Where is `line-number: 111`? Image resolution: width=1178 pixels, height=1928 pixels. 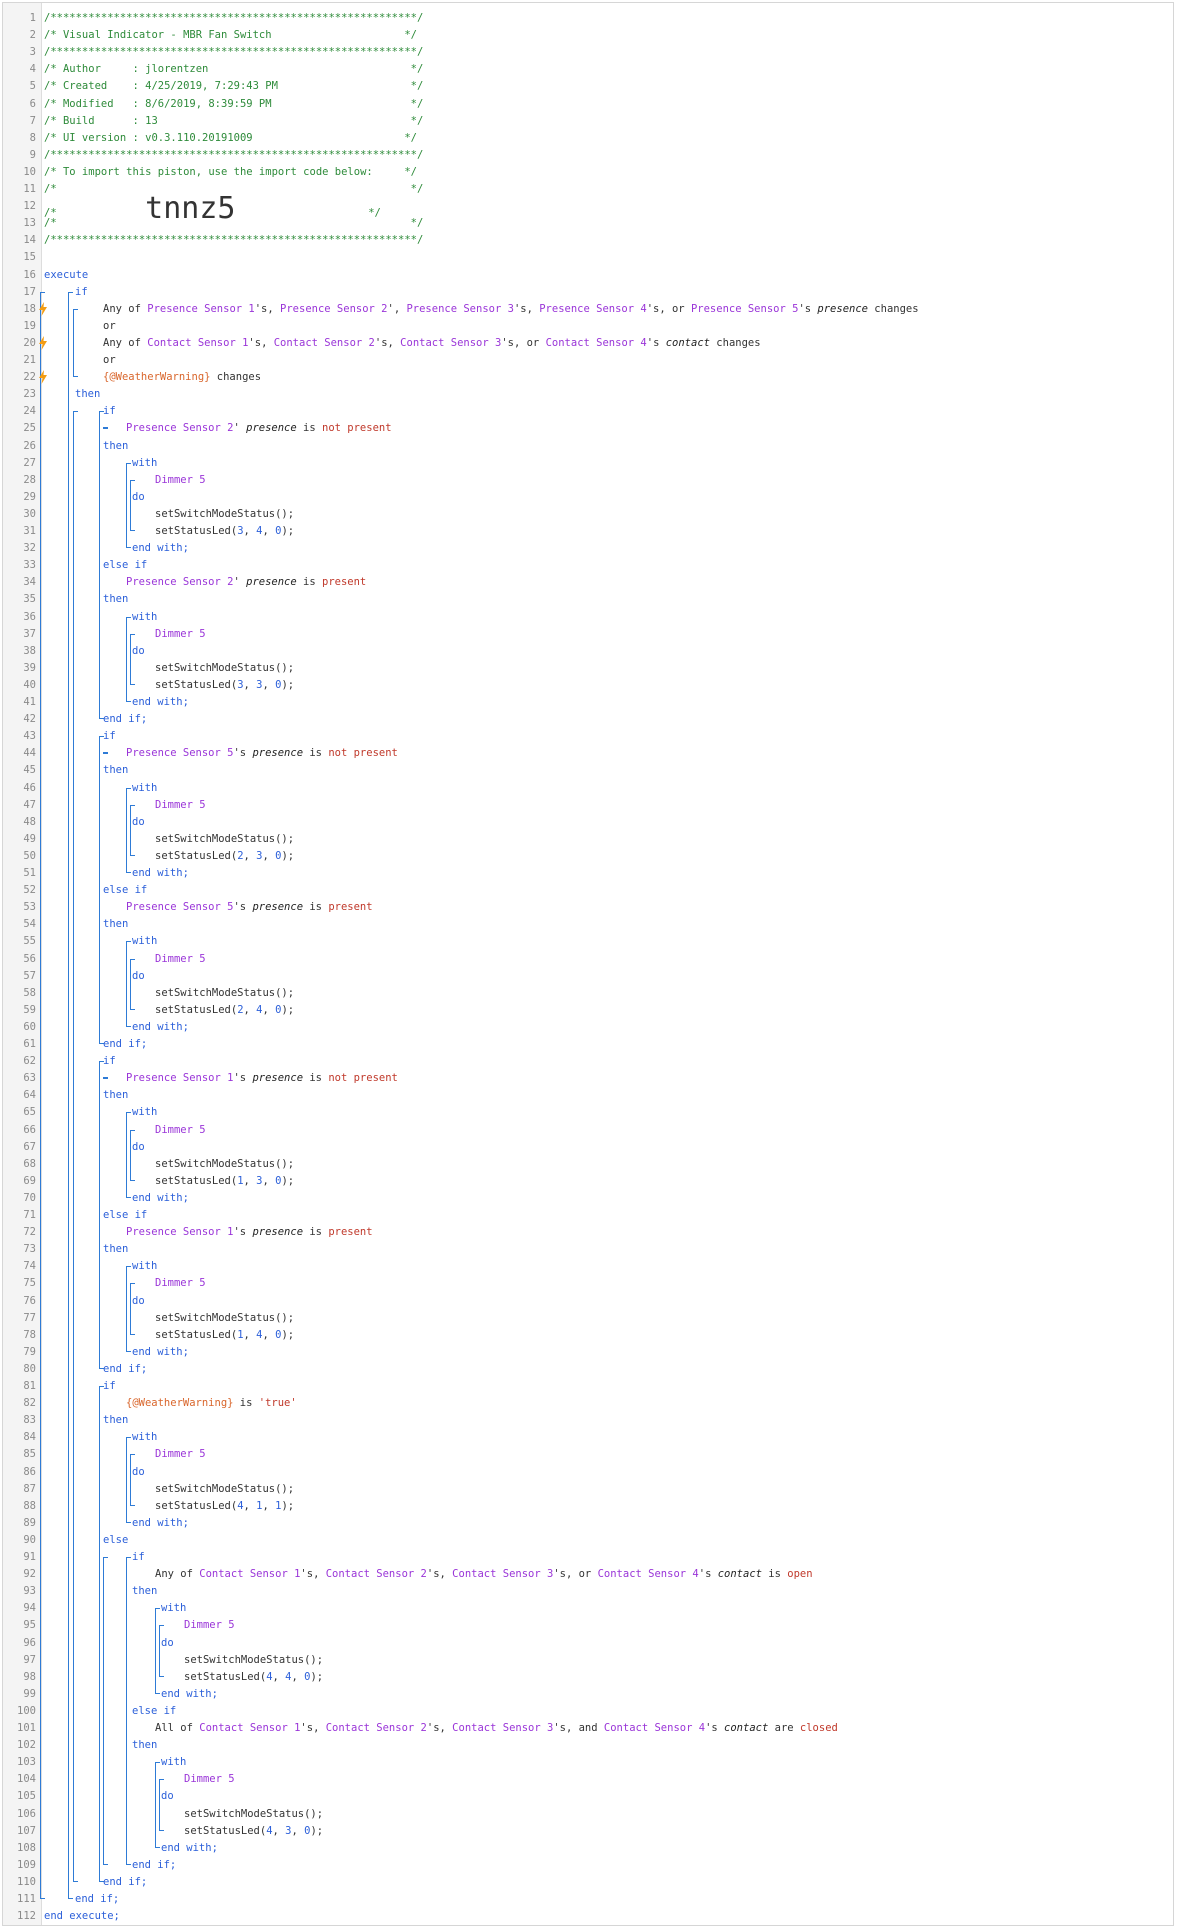
line-number: 111 is located at coordinates (26, 1899).